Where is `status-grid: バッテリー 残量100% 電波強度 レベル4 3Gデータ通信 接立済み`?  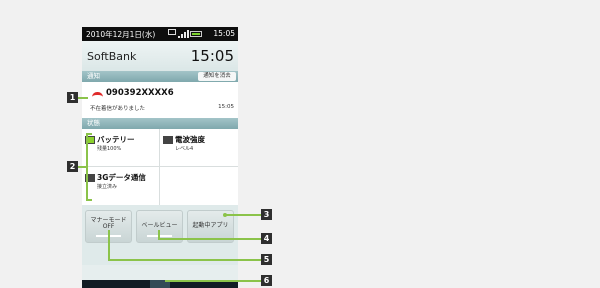
status-grid: バッテリー 残量100% 電波強度 レベル4 3Gデータ通信 接立済み is located at coordinates (160, 167).